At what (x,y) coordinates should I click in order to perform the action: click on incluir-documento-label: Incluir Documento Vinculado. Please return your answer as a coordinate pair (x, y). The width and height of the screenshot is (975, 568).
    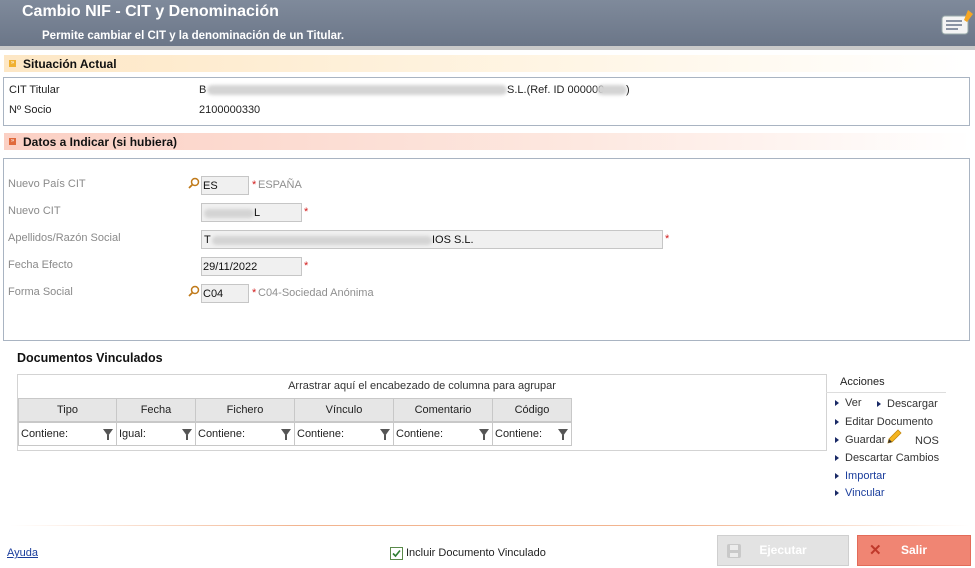
    Looking at the image, I should click on (476, 553).